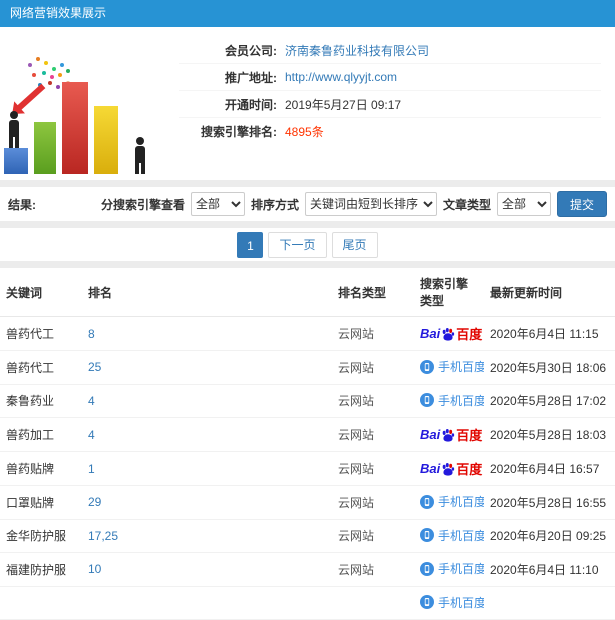 This screenshot has width=615, height=620. Describe the element at coordinates (549, 468) in the screenshot. I see `updated-cell: 2020年6月4日 16:57` at that location.